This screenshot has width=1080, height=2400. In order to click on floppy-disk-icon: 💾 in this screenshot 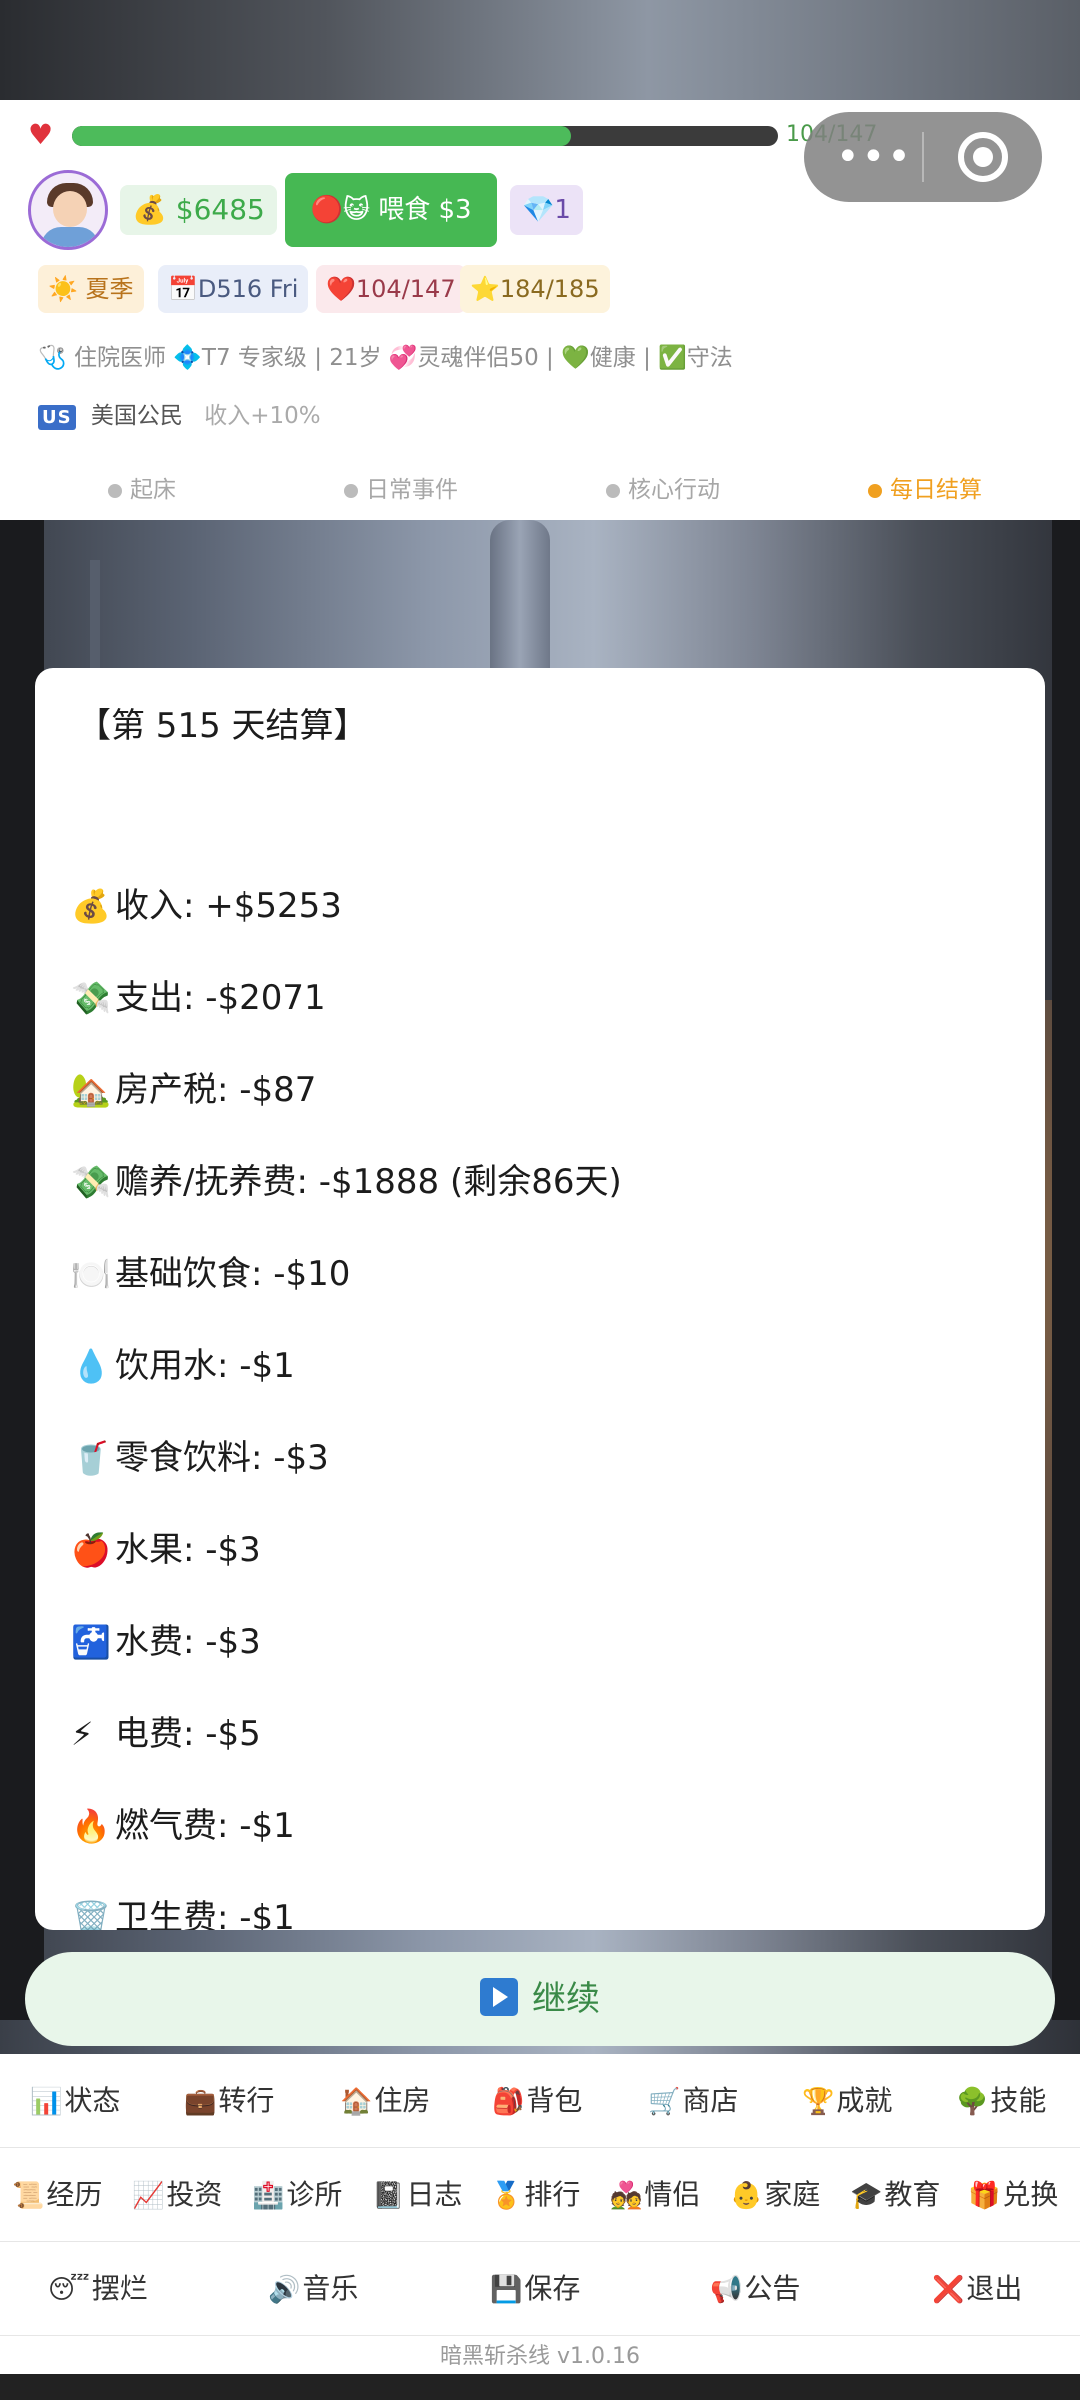, I will do `click(506, 2290)`.